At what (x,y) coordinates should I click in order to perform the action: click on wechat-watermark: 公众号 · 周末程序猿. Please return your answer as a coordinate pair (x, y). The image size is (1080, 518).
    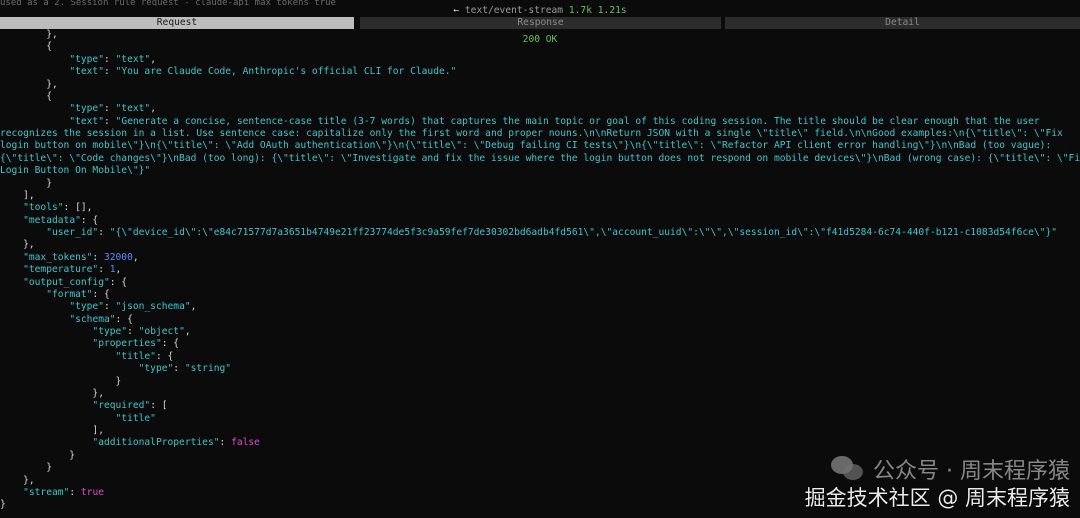
    Looking at the image, I should click on (937, 469).